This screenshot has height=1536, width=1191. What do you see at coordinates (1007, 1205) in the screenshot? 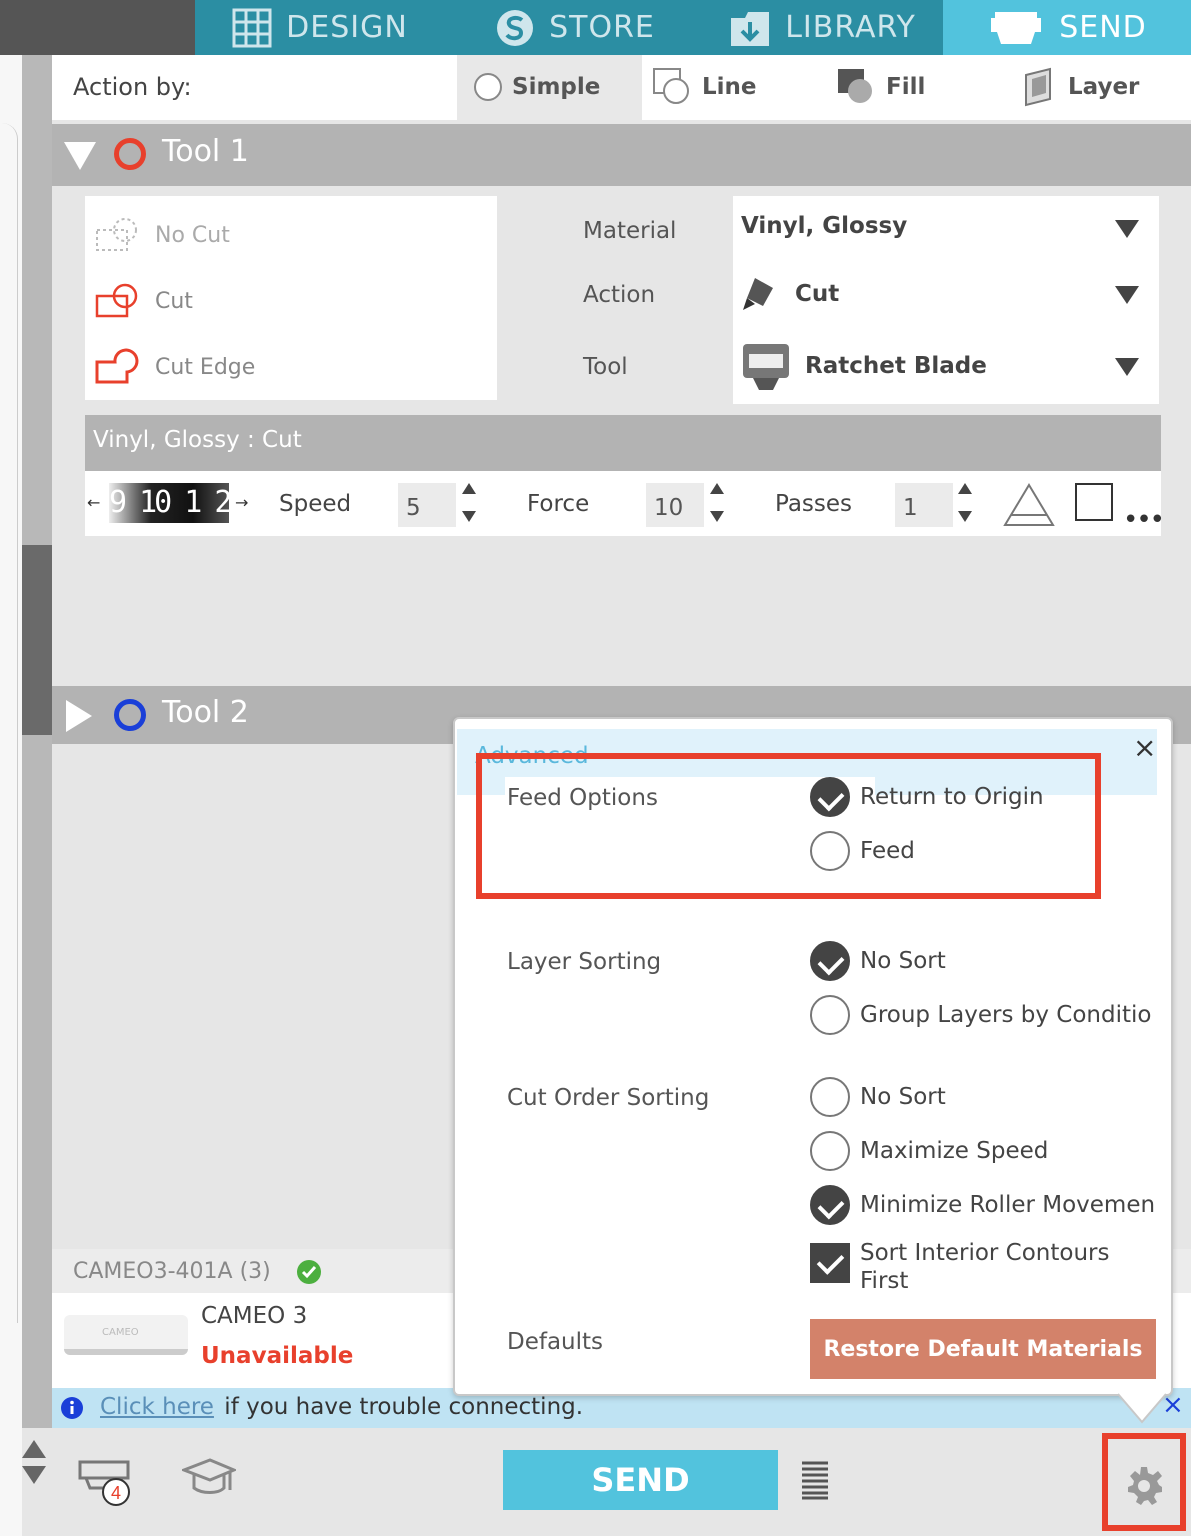
I see `minimize-roller-label: Minimize Roller Movemen` at bounding box center [1007, 1205].